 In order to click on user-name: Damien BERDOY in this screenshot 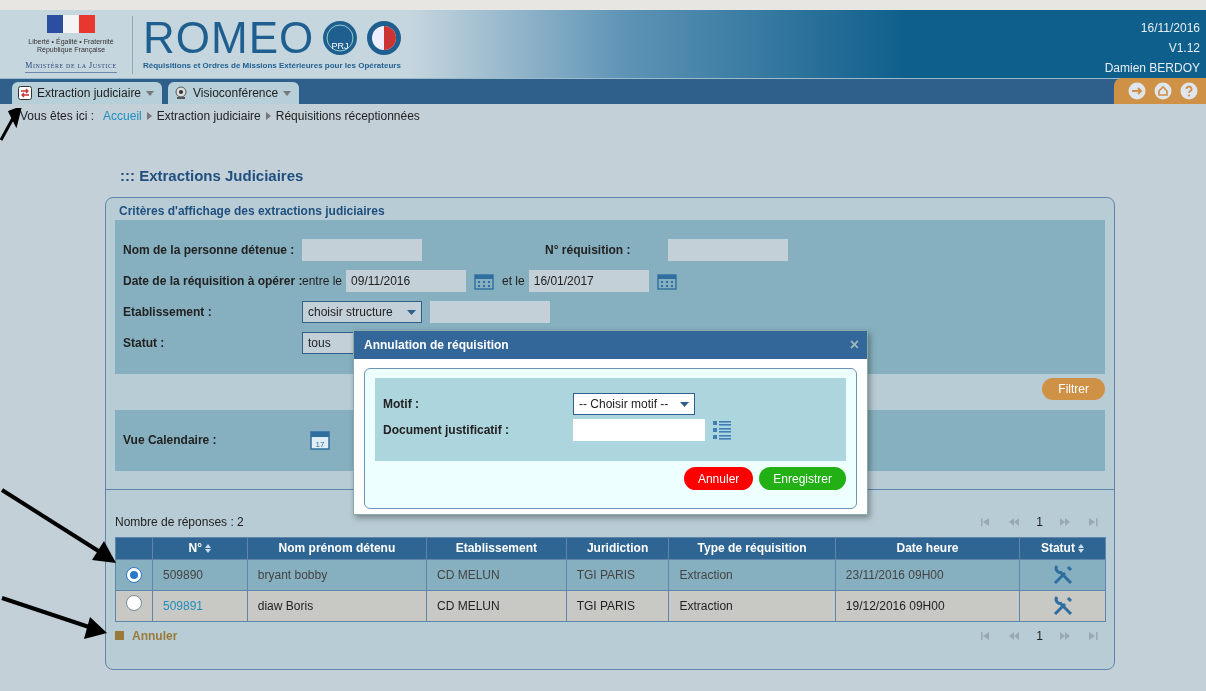, I will do `click(1152, 68)`.